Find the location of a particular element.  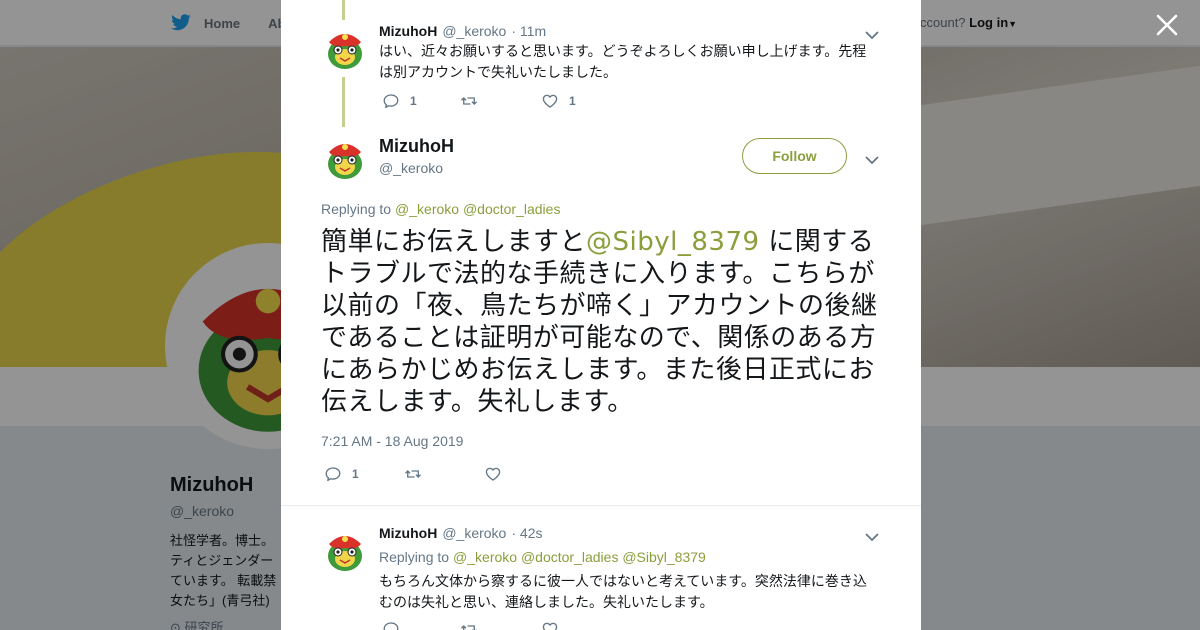

replying-to-users: @_keroko @doctor_ladies @Sibyl_8379 is located at coordinates (579, 557).